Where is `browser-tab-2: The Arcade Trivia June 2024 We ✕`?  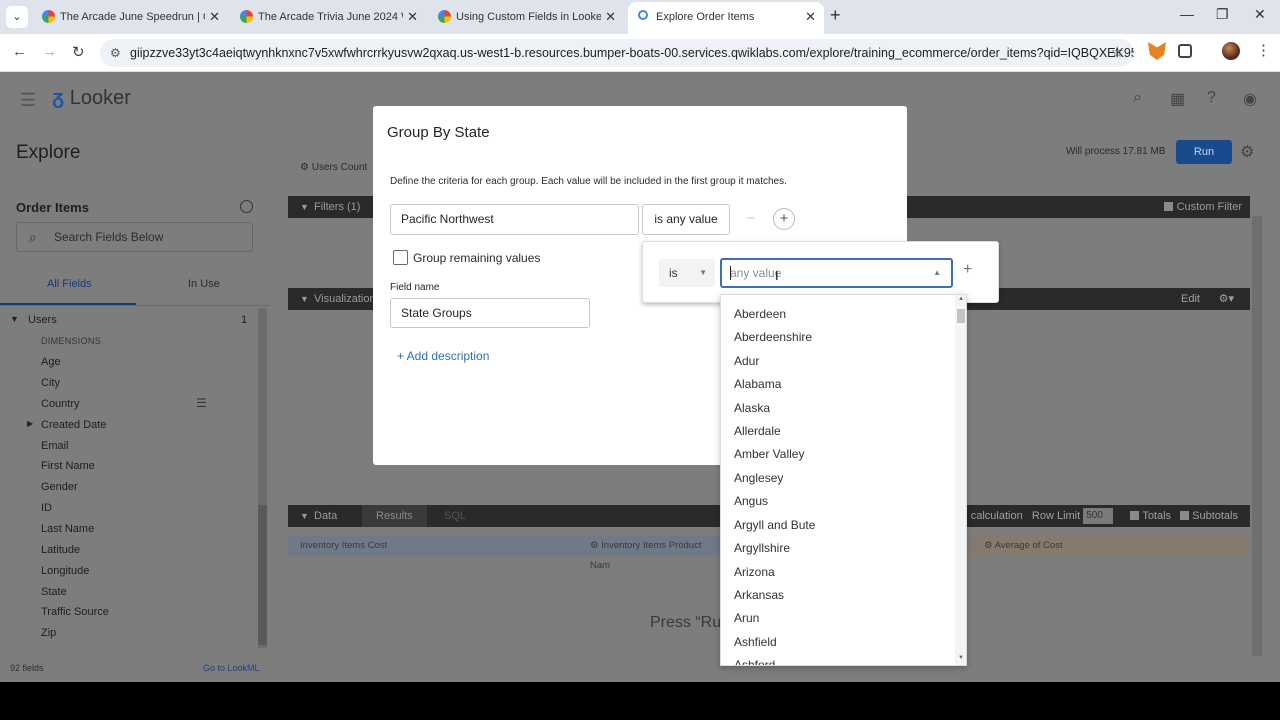 browser-tab-2: The Arcade Trivia June 2024 We ✕ is located at coordinates (328, 17).